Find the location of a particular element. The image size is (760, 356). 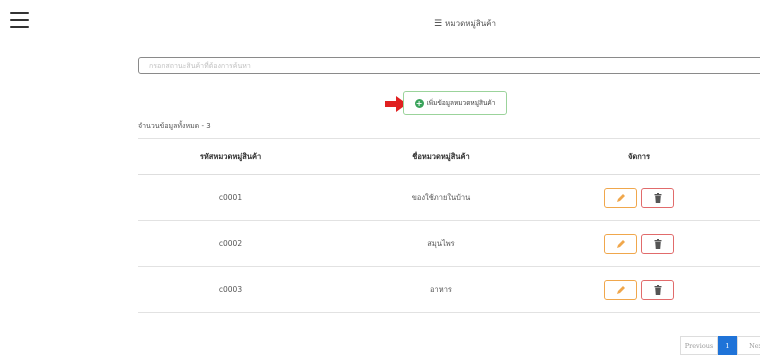

page-title: ☰ หมวดหมู่สินค้า is located at coordinates (380, 23).